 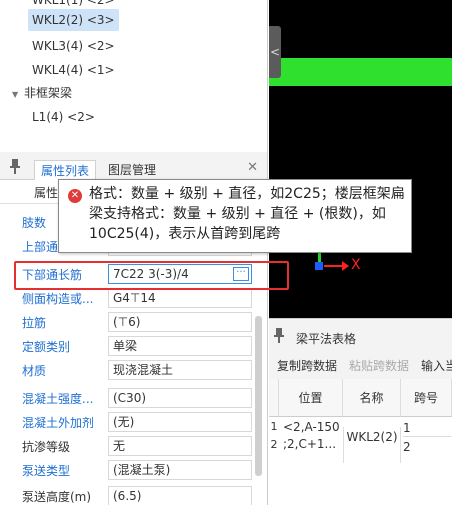 I want to click on property-row: 侧面构造或... G4⊤14, so click(x=133, y=298).